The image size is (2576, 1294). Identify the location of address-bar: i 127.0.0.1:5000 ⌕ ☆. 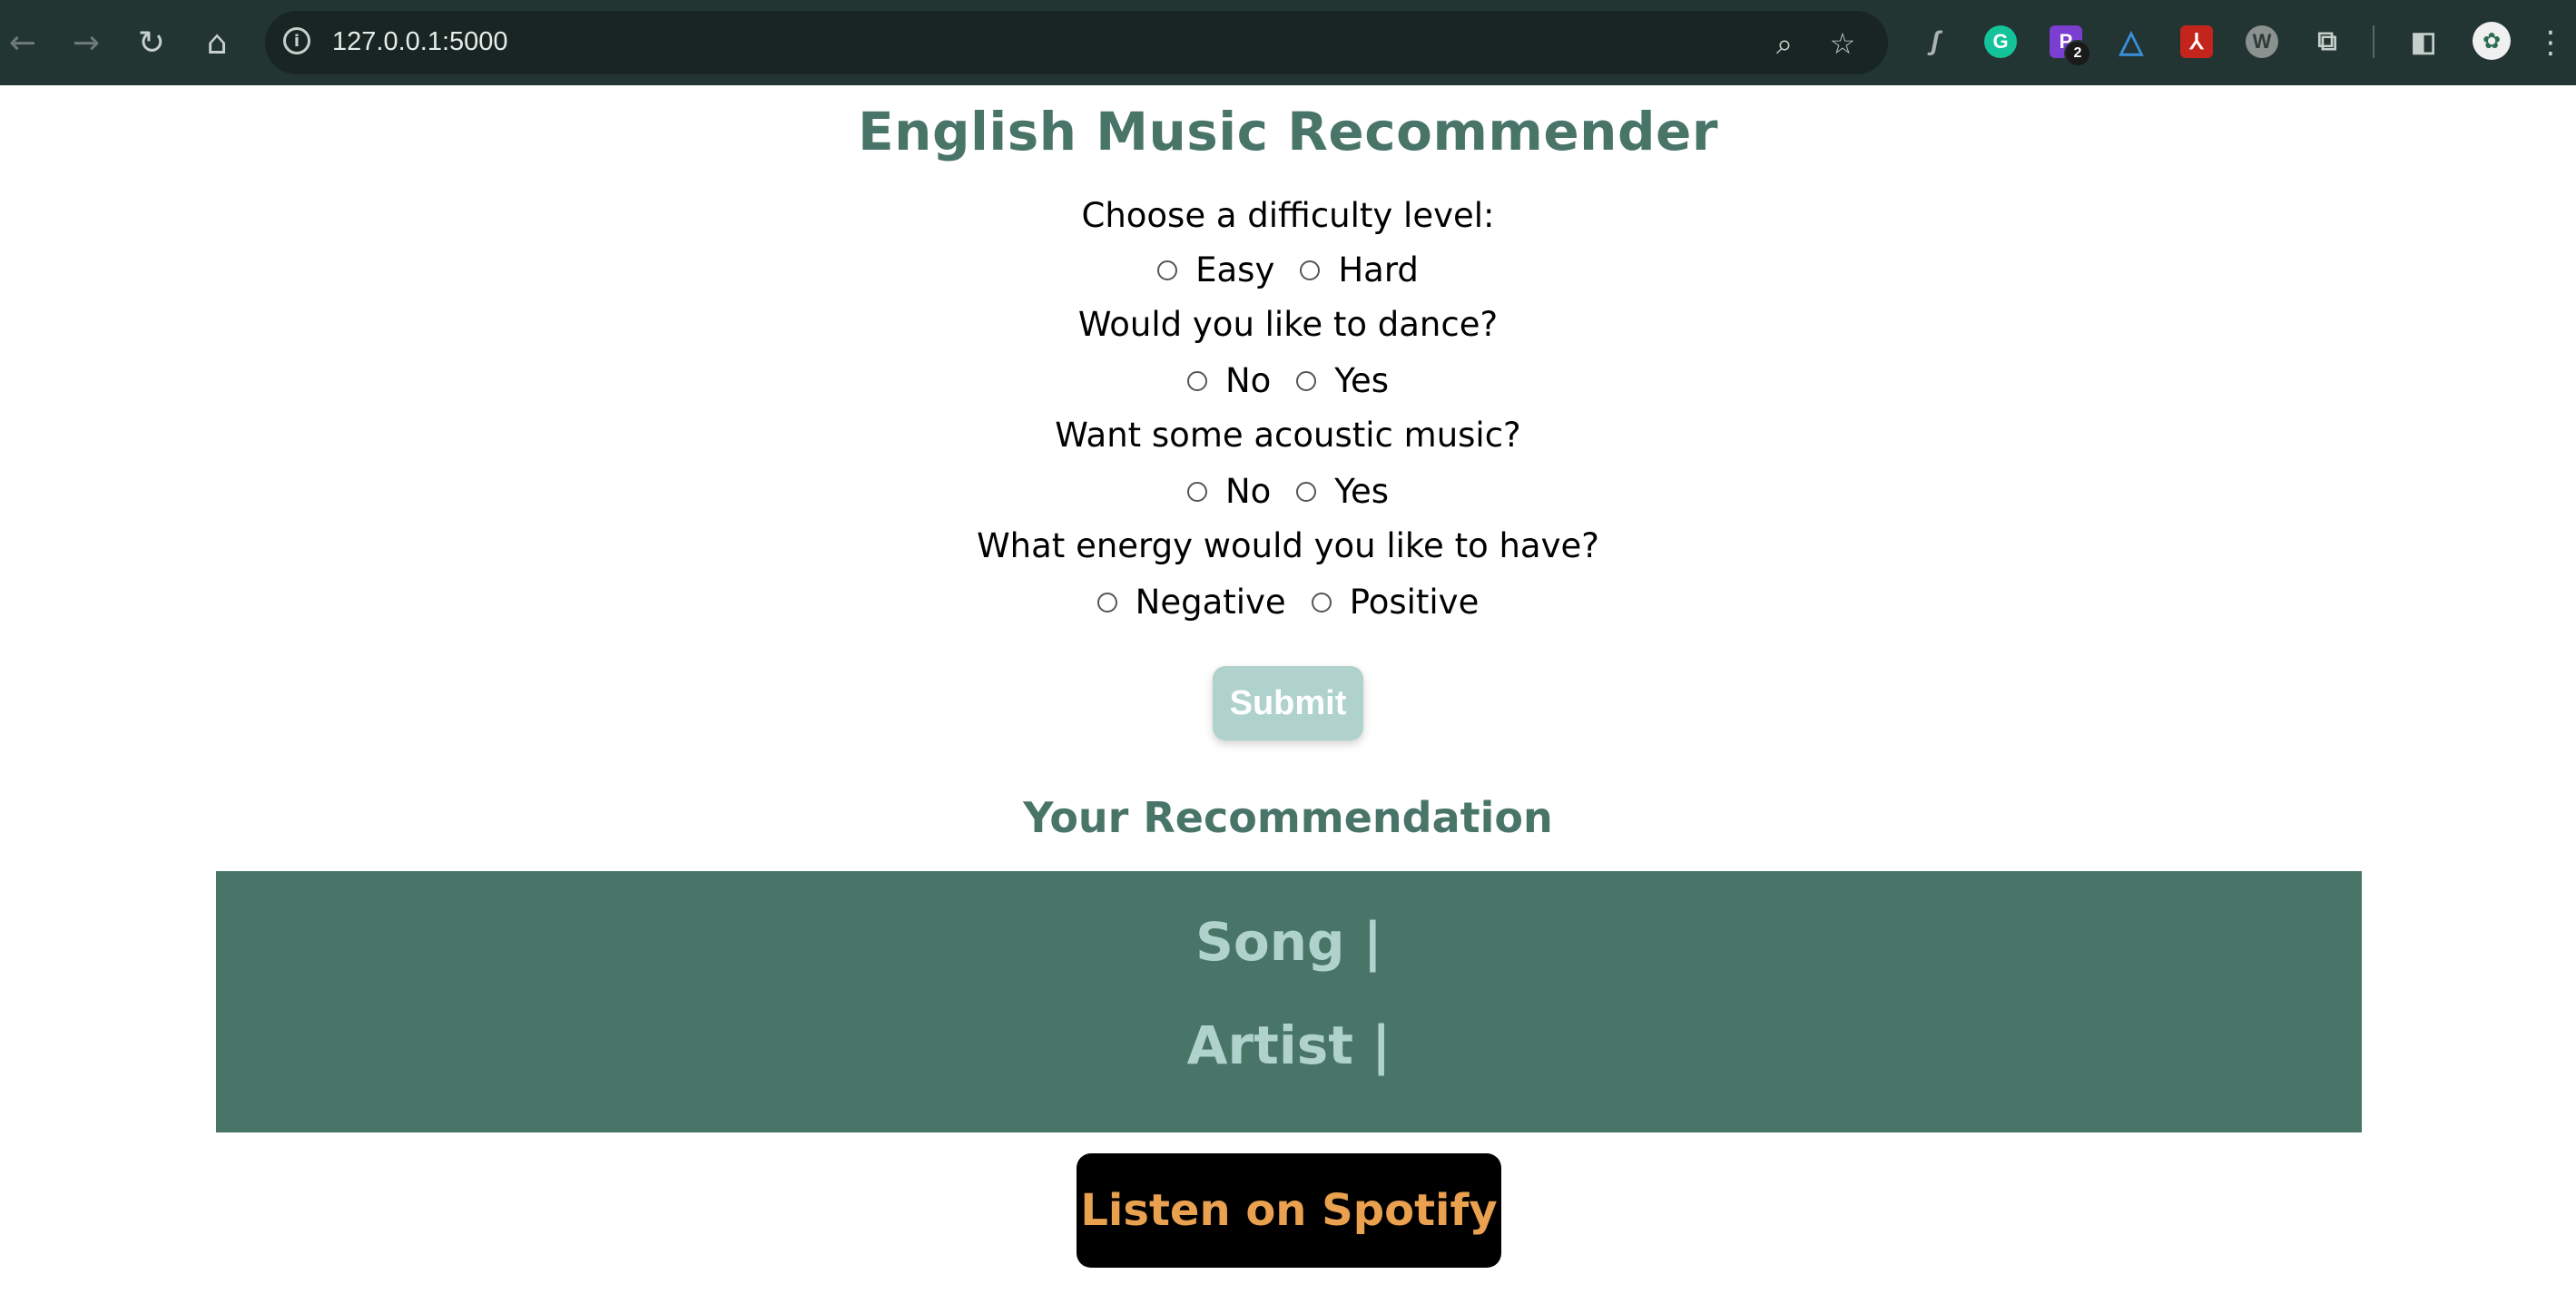
(1076, 42).